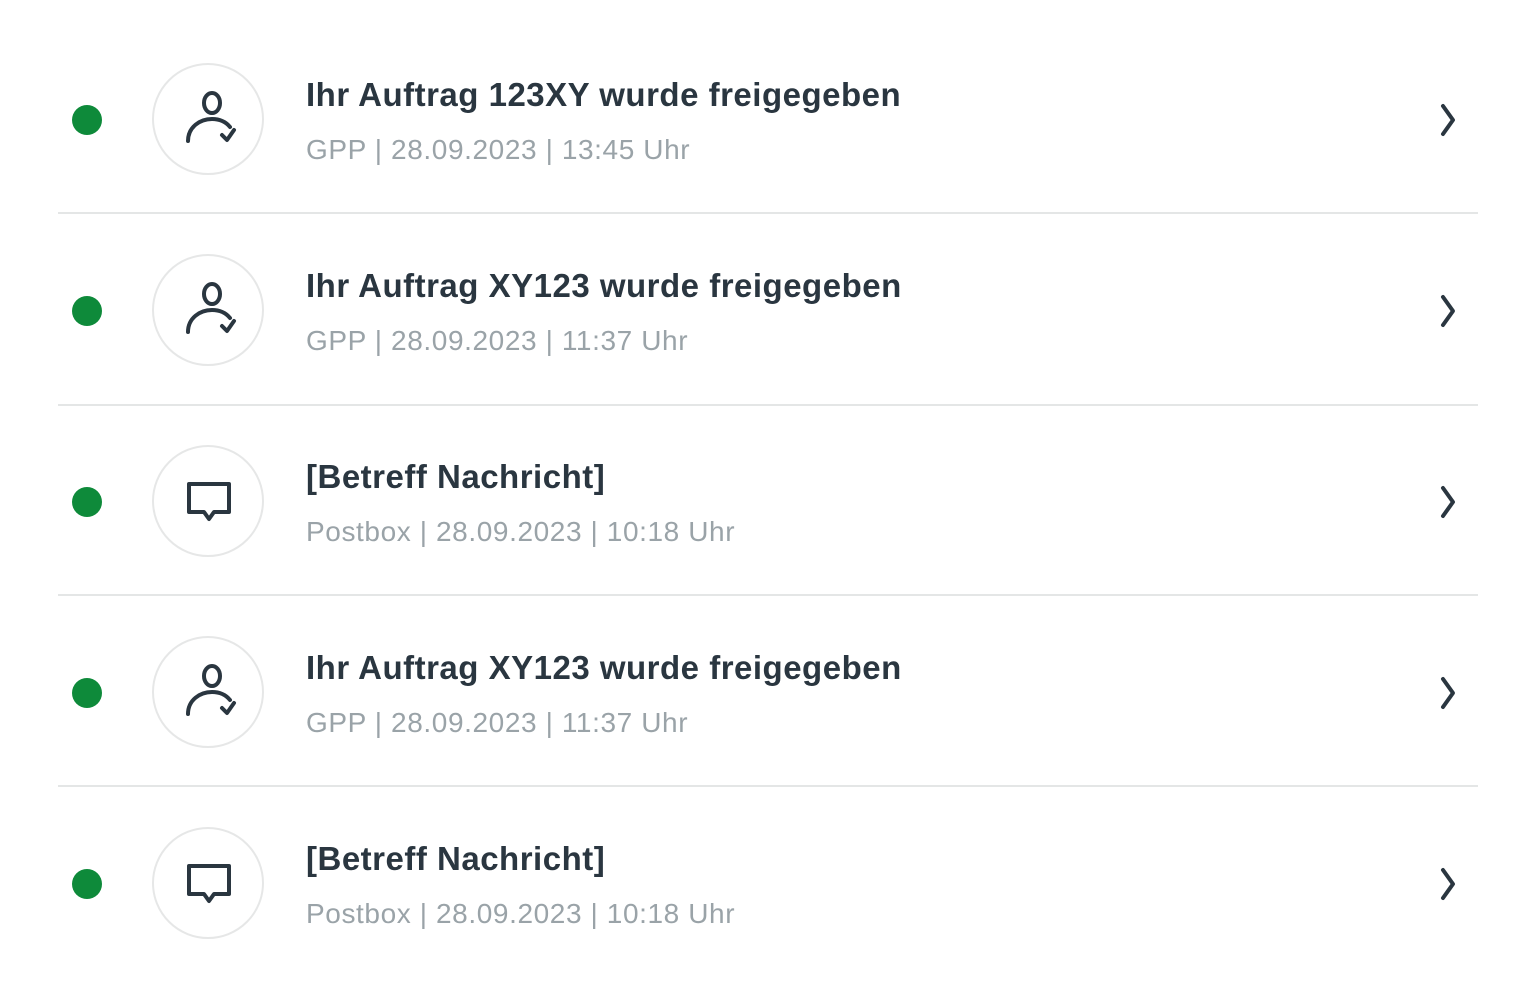 The image size is (1528, 994). What do you see at coordinates (604, 94) in the screenshot?
I see `notification-title: Ihr Auftrag 123XY wurde freigegeben` at bounding box center [604, 94].